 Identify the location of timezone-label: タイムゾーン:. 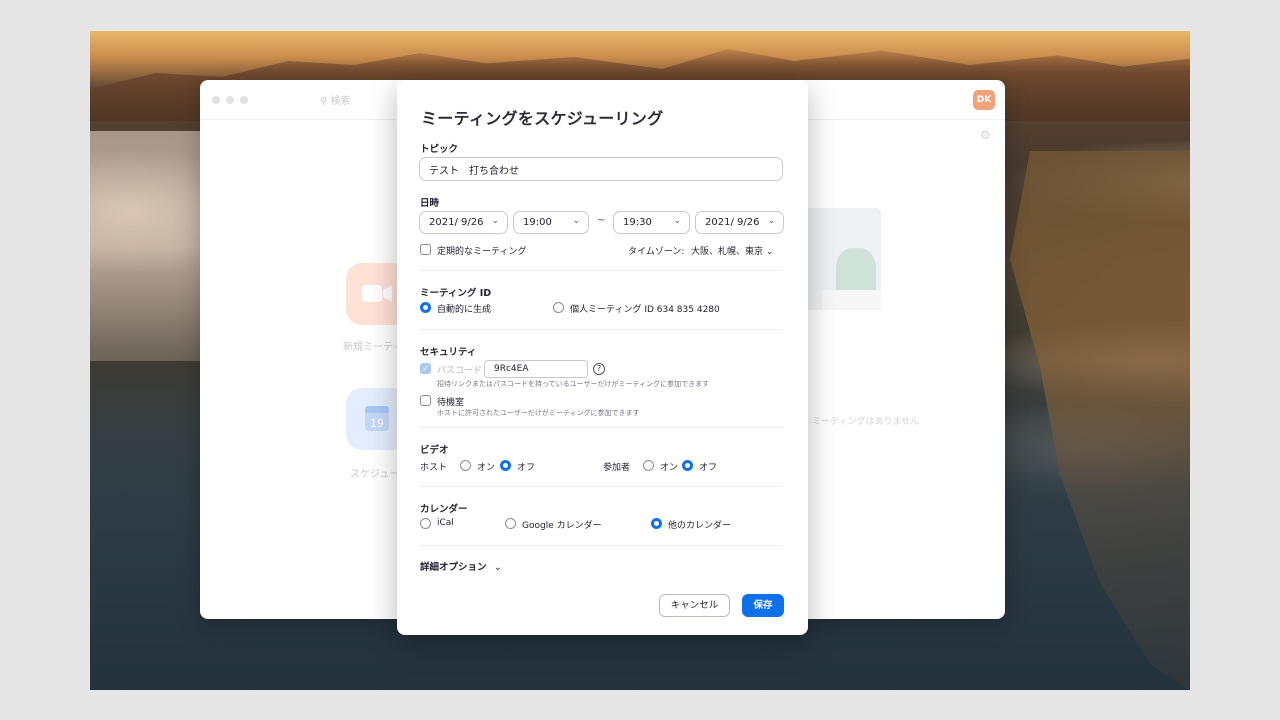
(656, 252).